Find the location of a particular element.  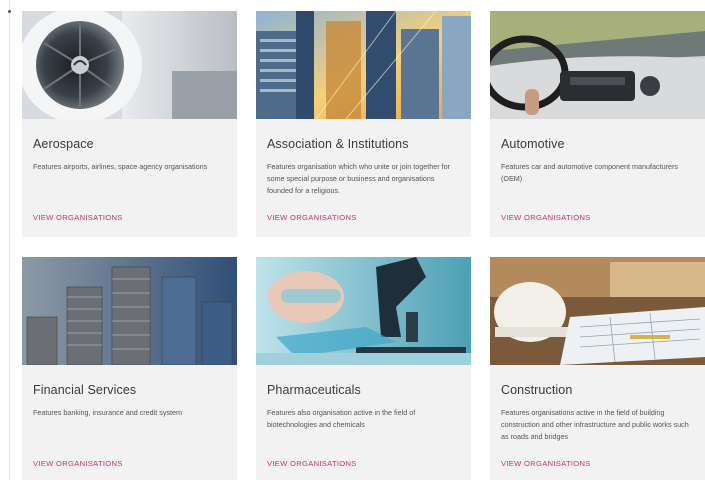

hardhat-blueprint-image is located at coordinates (597, 311).